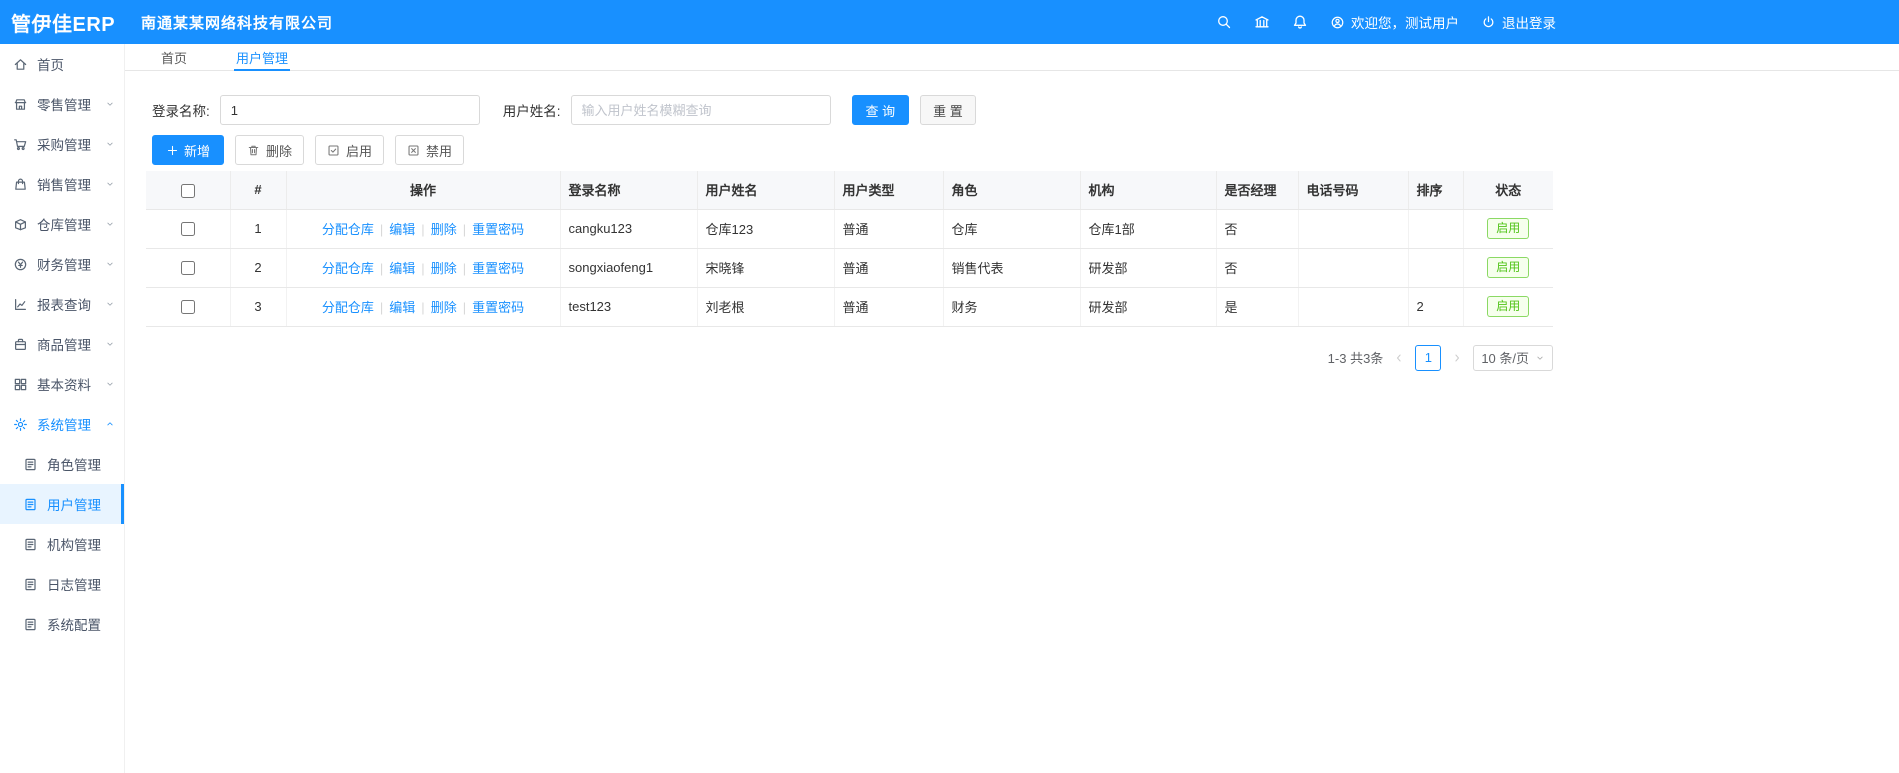 Image resolution: width=1899 pixels, height=773 pixels. What do you see at coordinates (1257, 229) in the screenshot?
I see `cell-manager: 否` at bounding box center [1257, 229].